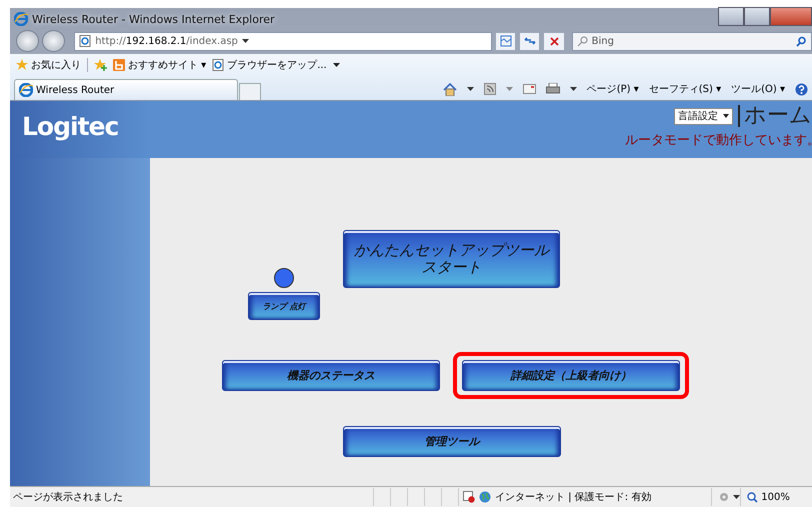  Describe the element at coordinates (612, 89) in the screenshot. I see `command-menu: ページ(P) ▾` at that location.